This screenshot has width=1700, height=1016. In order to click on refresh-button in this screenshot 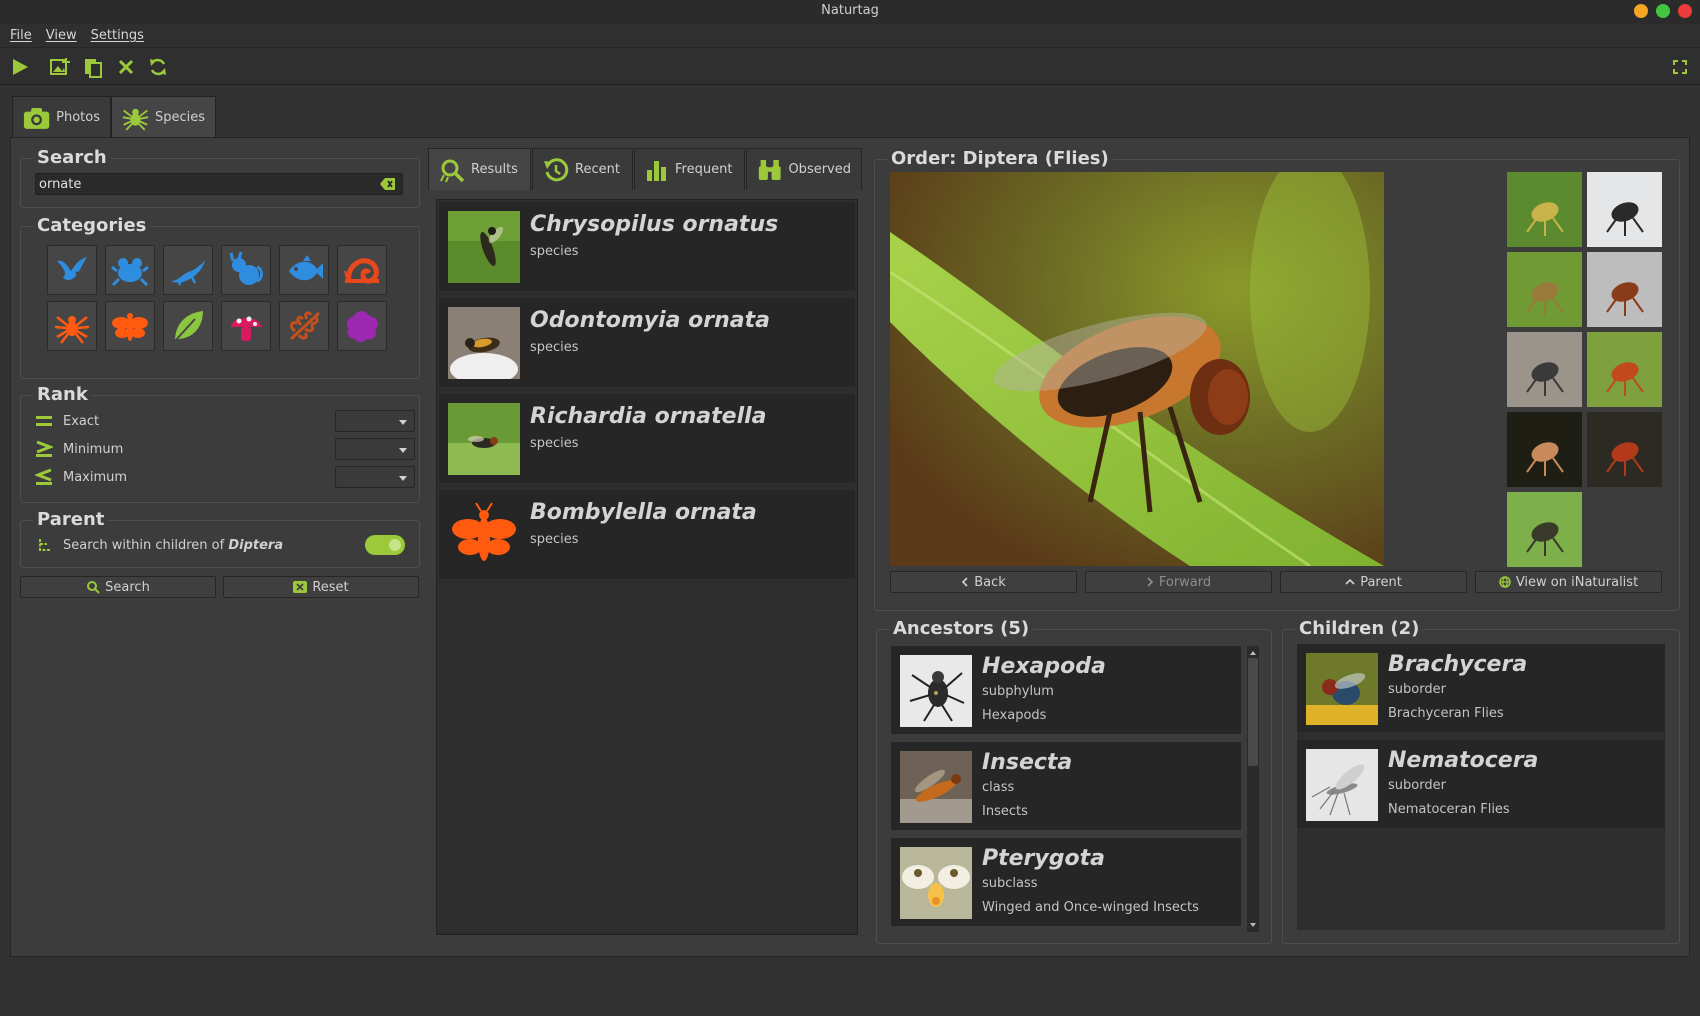, I will do `click(158, 67)`.